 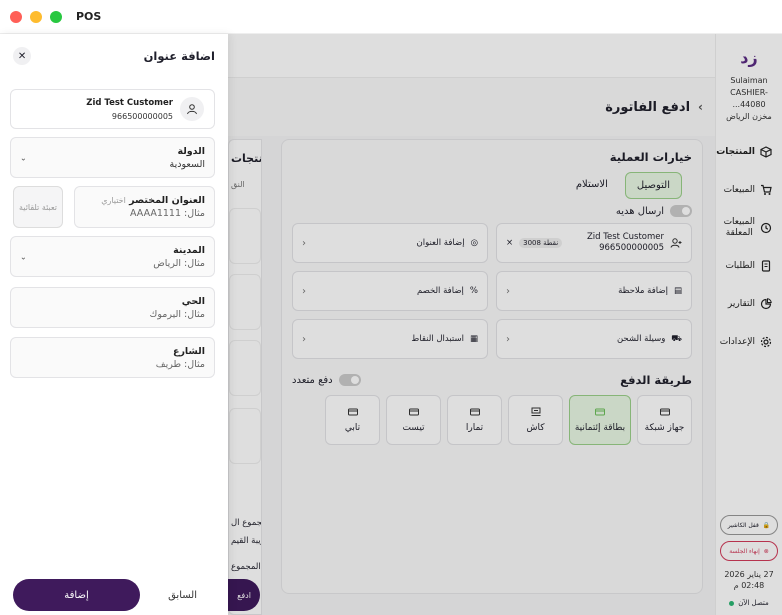 What do you see at coordinates (114, 56) in the screenshot?
I see `drawer-header: اضافة عنوان ✕` at bounding box center [114, 56].